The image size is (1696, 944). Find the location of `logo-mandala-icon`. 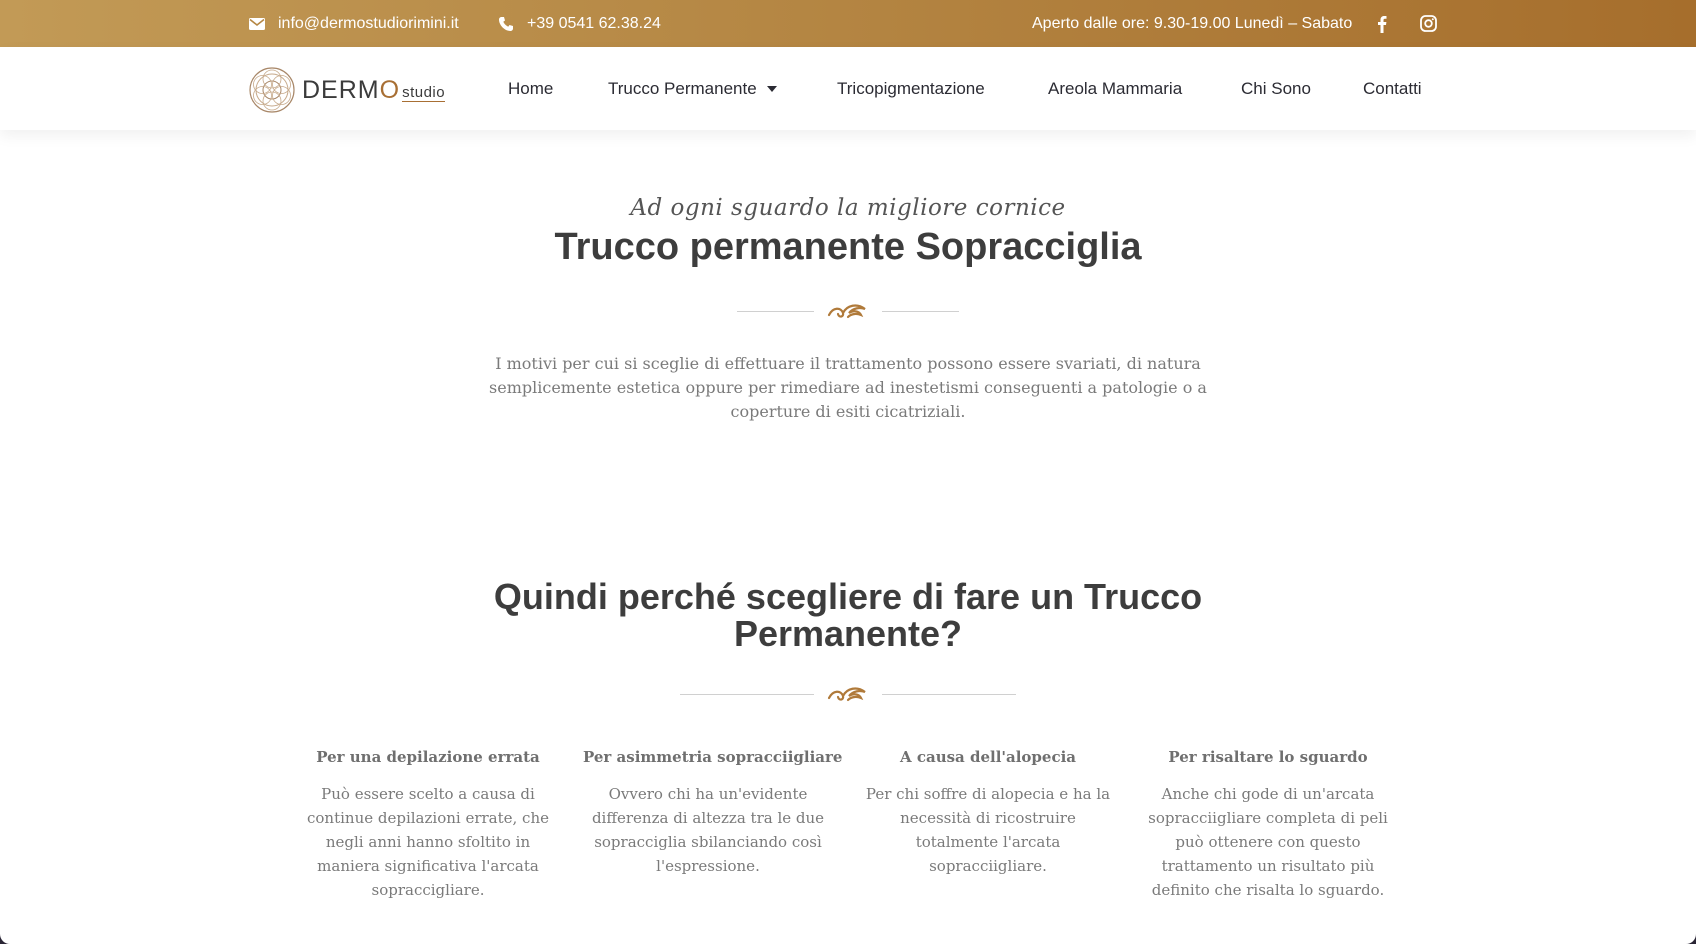

logo-mandala-icon is located at coordinates (272, 90).